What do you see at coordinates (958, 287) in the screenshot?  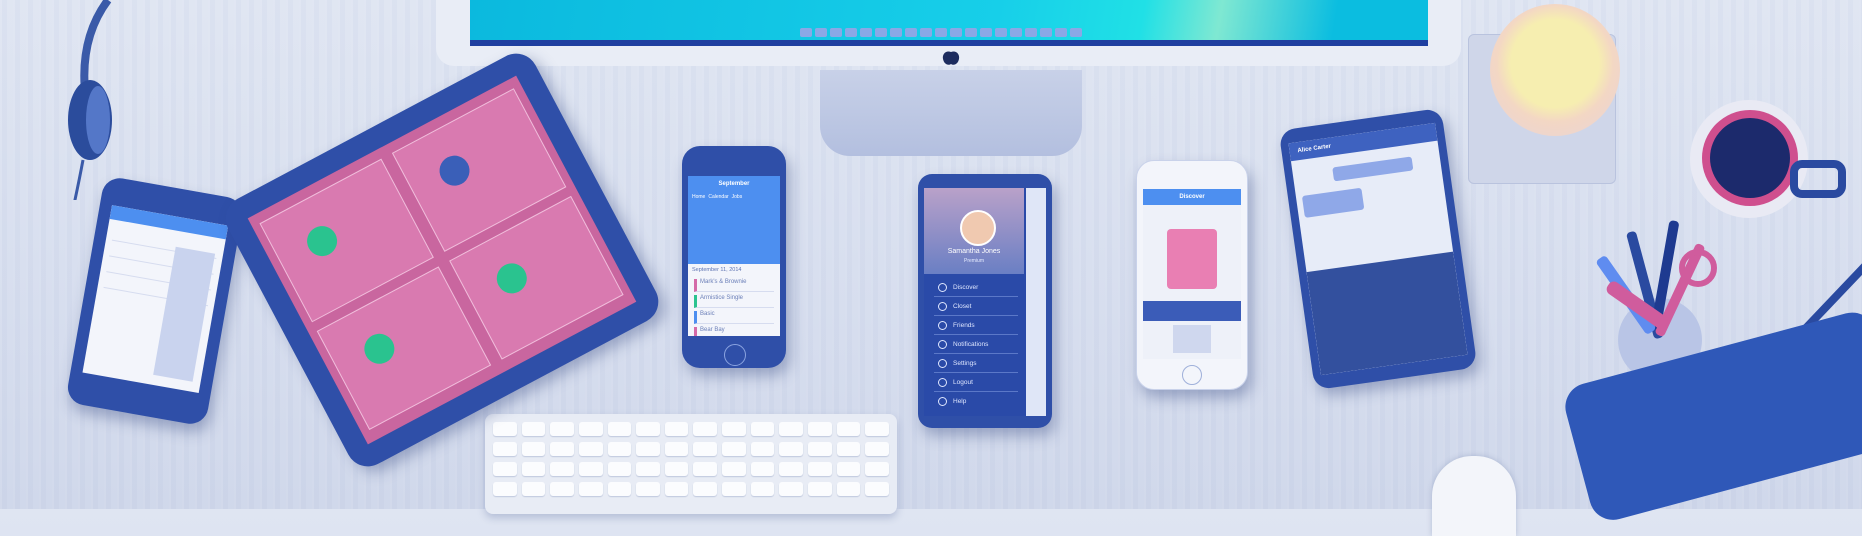 I see `menu-item-discover: Discover` at bounding box center [958, 287].